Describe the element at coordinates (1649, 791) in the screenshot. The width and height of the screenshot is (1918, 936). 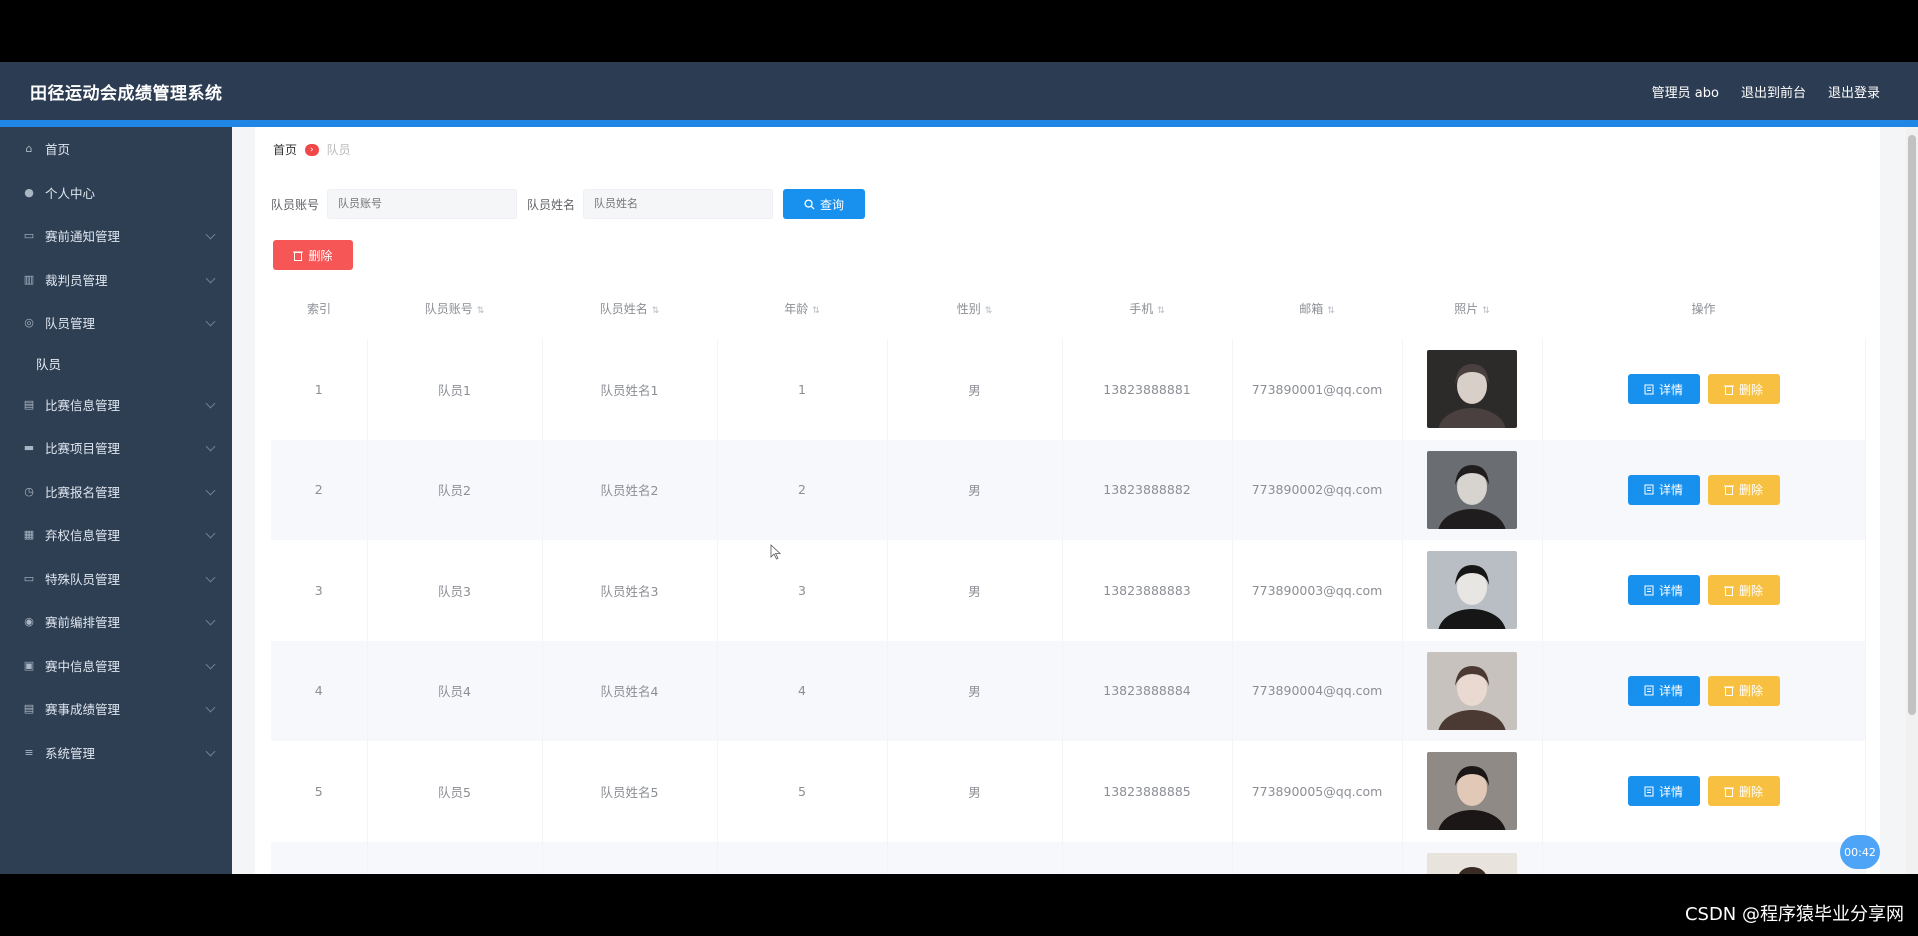
I see `document-icon` at that location.